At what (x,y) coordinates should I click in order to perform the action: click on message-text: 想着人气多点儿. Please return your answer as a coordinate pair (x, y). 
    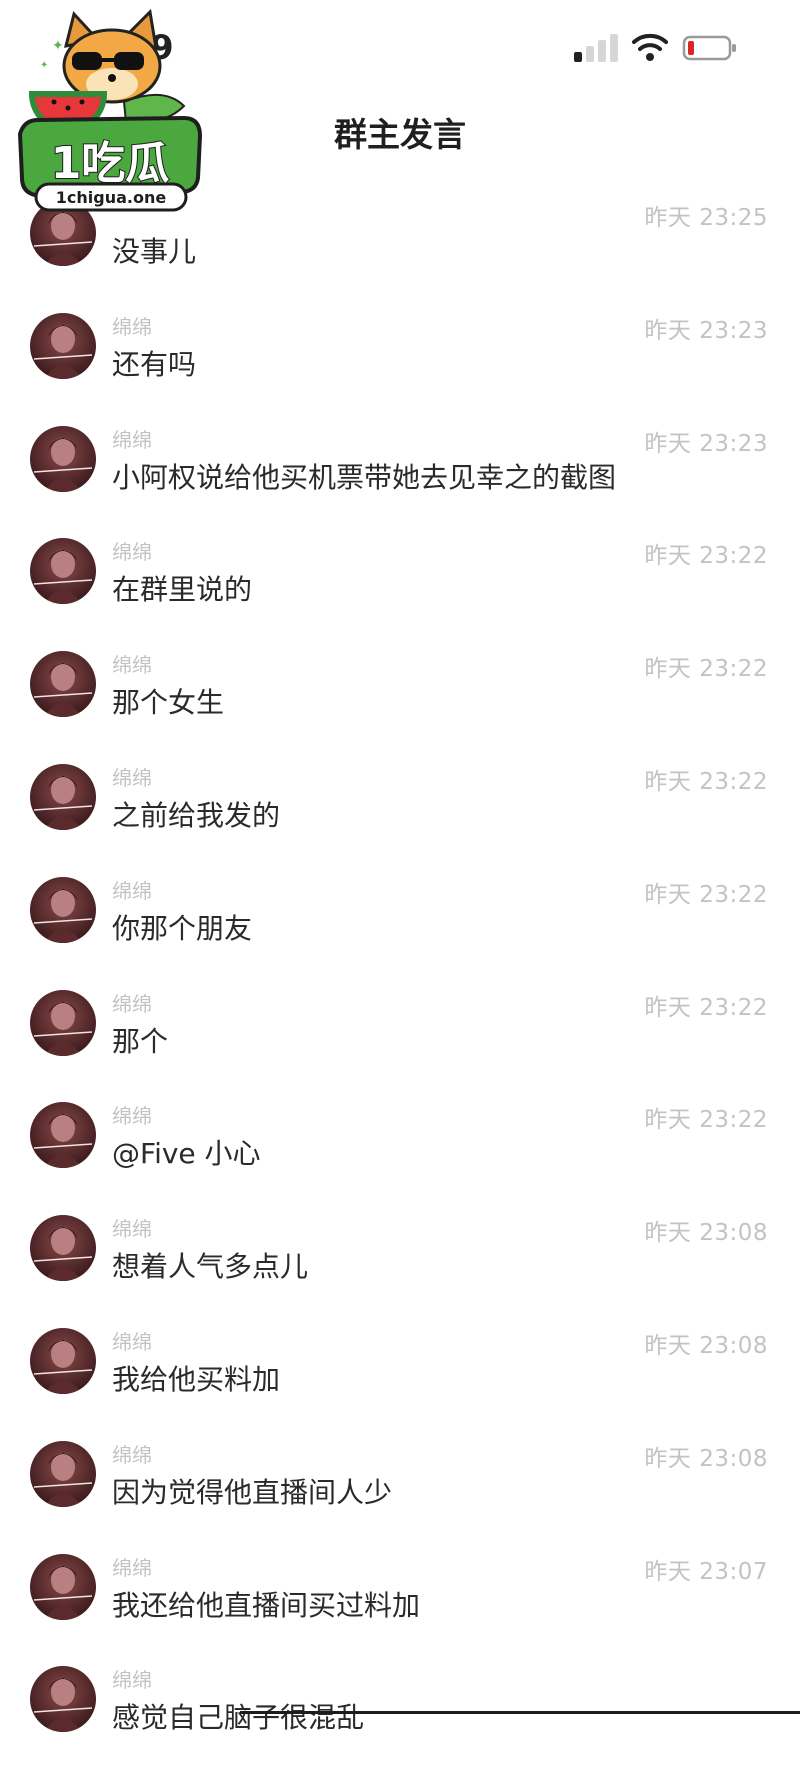
    Looking at the image, I should click on (210, 1265).